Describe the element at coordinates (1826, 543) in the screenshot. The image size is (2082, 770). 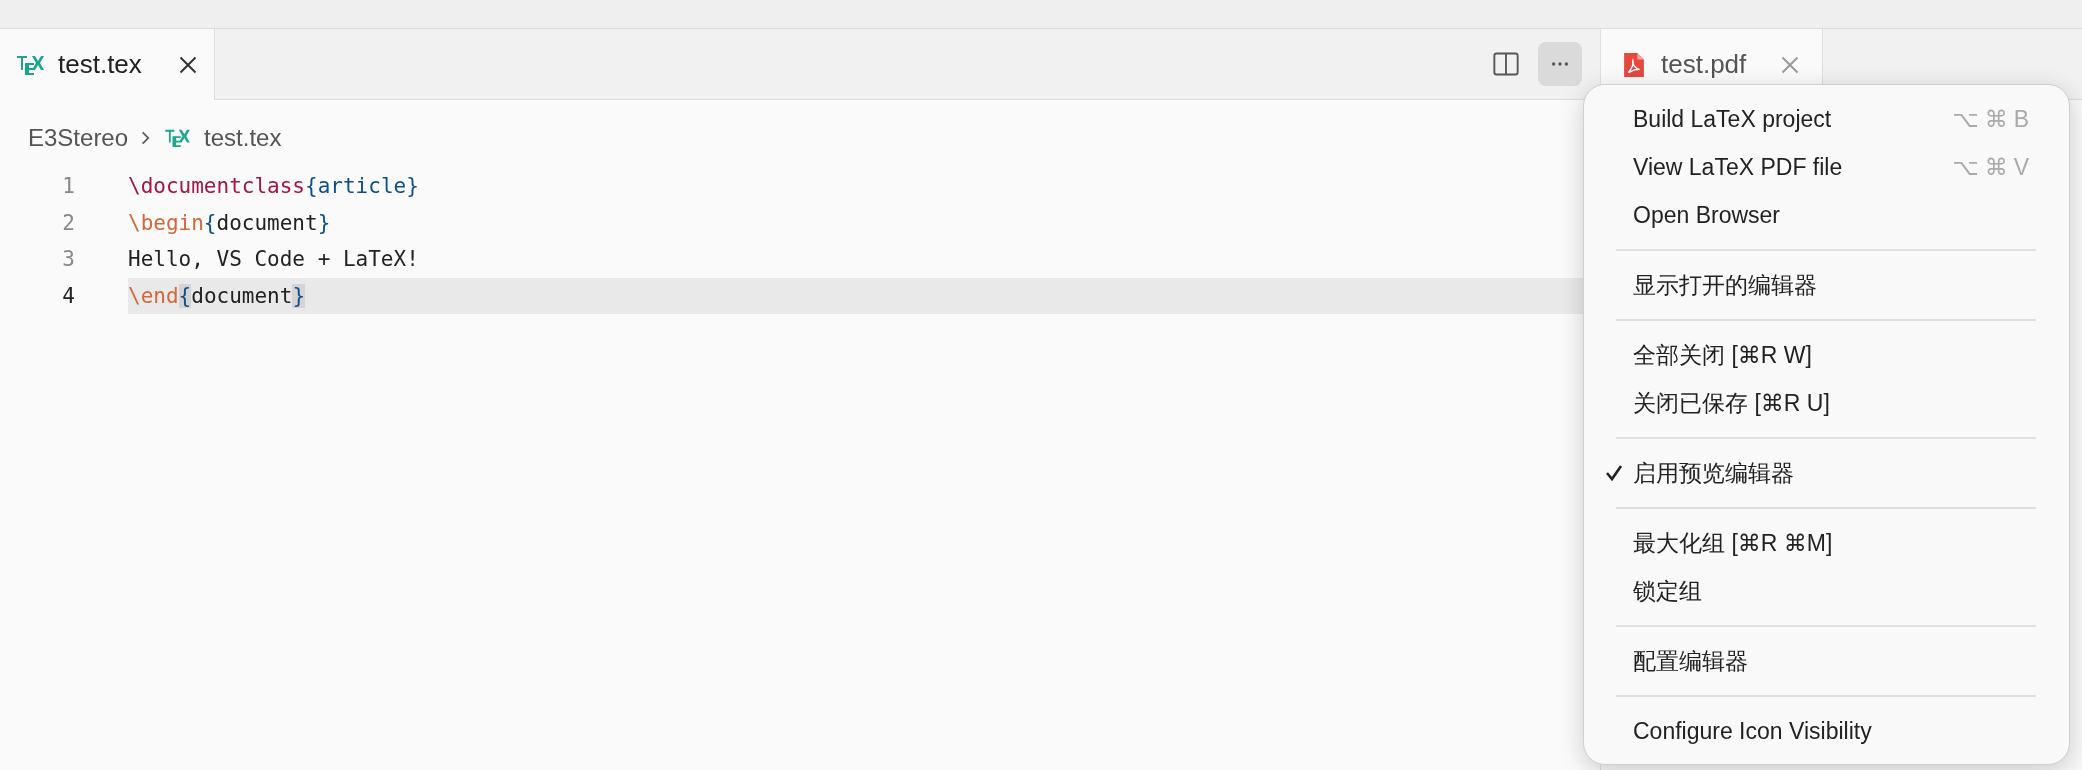
I see `menu-item: 最大化组 [⌘R ⌘M]` at that location.